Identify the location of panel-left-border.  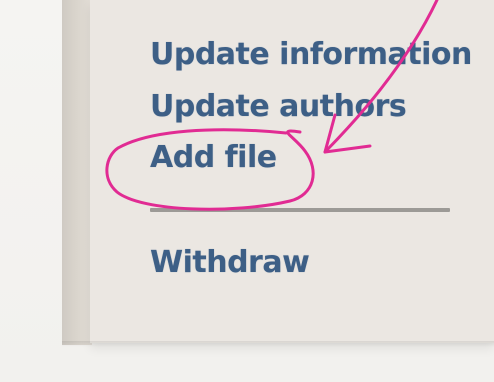
(77, 172).